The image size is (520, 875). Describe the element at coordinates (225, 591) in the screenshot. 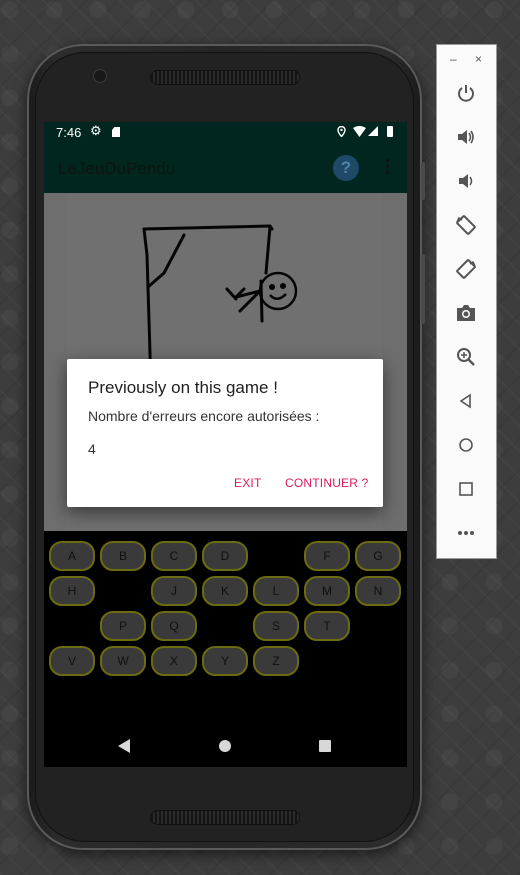

I see `key-K: K` at that location.